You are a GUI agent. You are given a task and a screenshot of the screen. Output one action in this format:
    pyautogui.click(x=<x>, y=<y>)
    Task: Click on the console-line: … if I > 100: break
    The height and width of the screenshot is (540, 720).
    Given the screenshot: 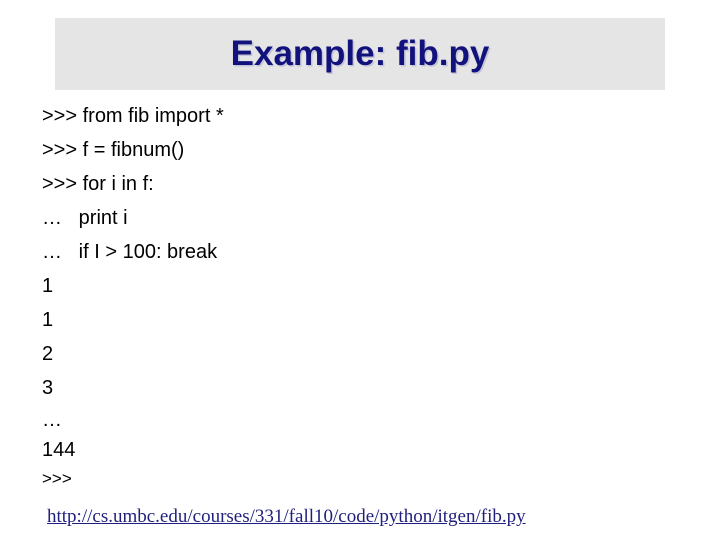 What is the action you would take?
    pyautogui.click(x=130, y=252)
    